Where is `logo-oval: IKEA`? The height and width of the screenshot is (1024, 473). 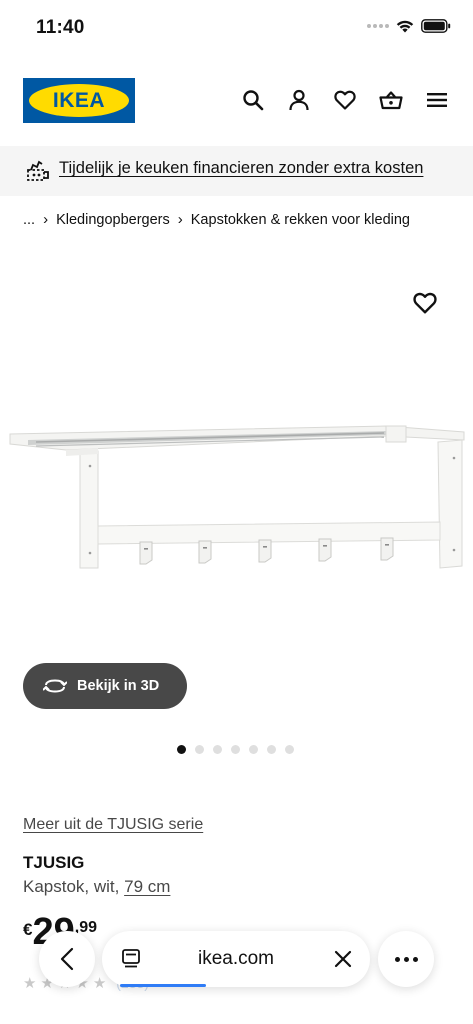 logo-oval: IKEA is located at coordinates (79, 100).